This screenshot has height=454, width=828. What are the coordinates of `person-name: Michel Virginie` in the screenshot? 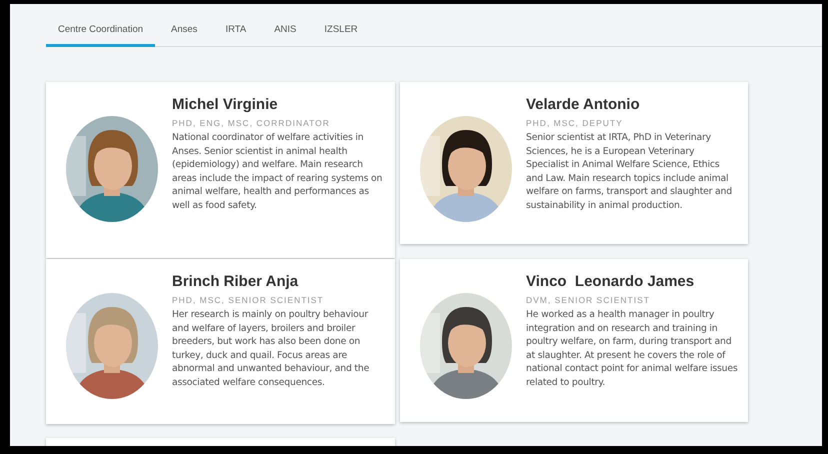 It's located at (225, 104).